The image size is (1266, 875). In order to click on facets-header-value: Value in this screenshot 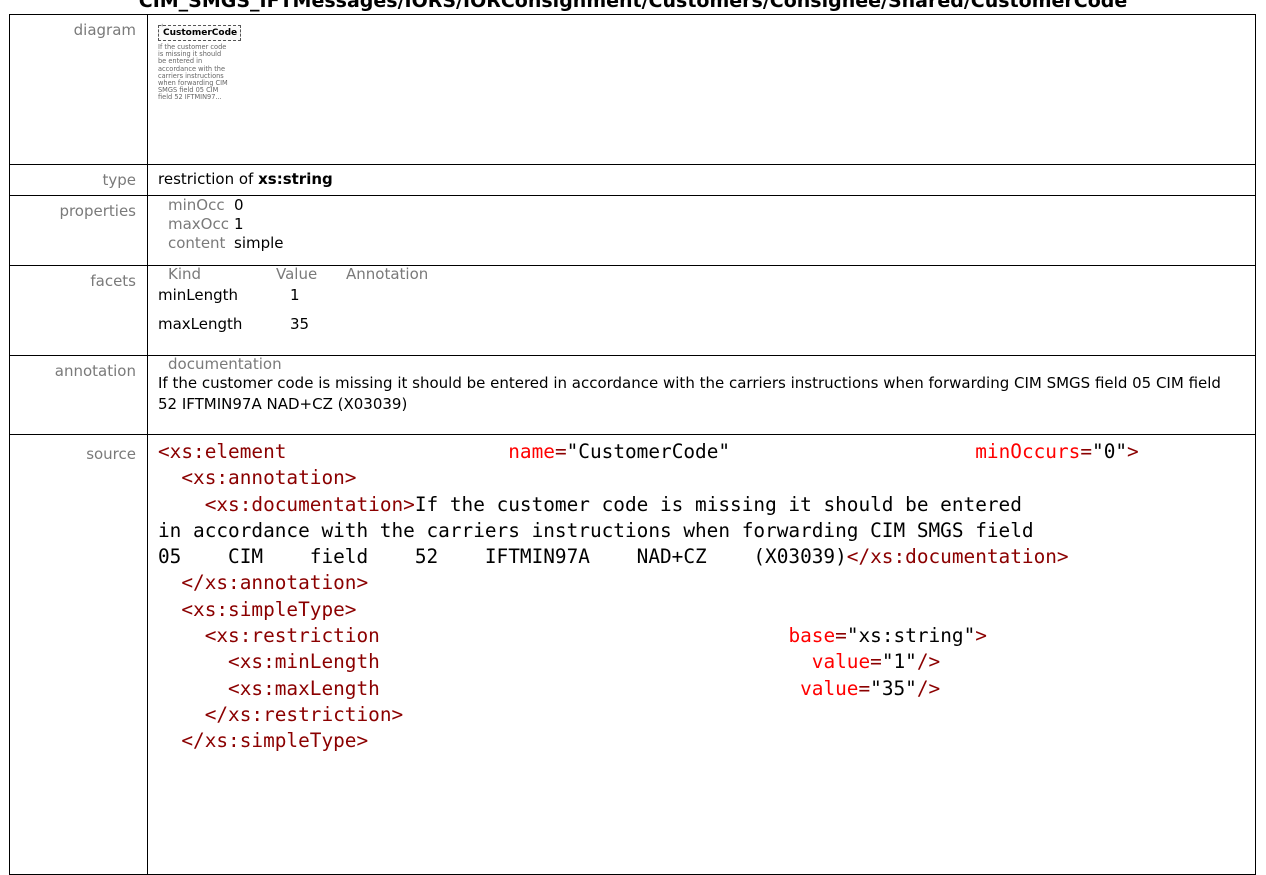, I will do `click(297, 274)`.